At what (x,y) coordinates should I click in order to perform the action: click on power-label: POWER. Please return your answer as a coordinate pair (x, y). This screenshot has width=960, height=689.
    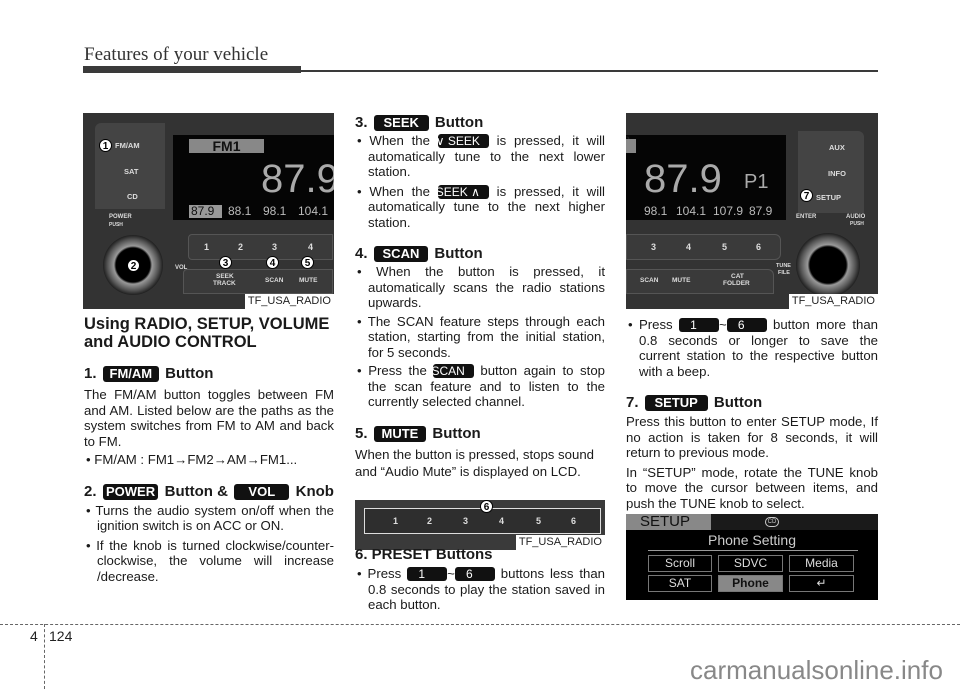
    Looking at the image, I should click on (120, 217).